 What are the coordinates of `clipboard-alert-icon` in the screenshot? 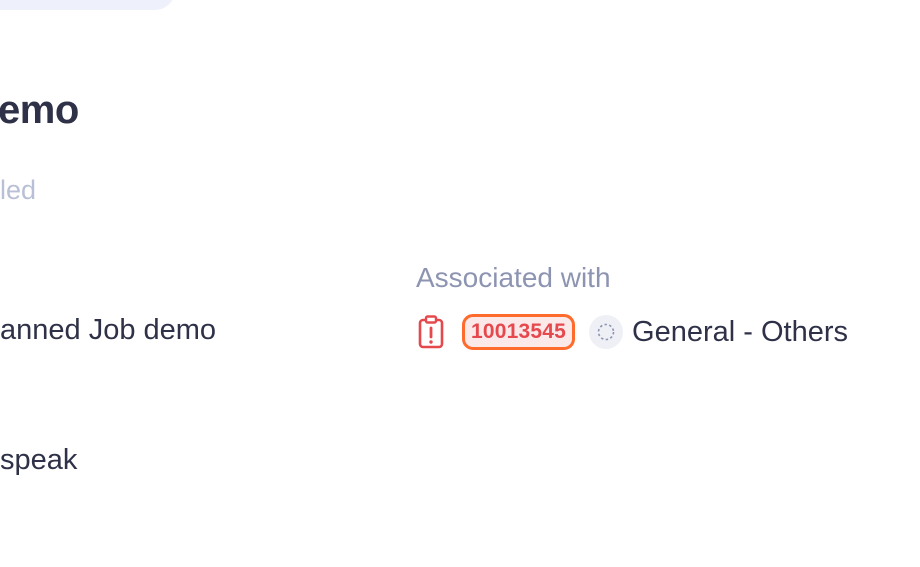 It's located at (431, 332).